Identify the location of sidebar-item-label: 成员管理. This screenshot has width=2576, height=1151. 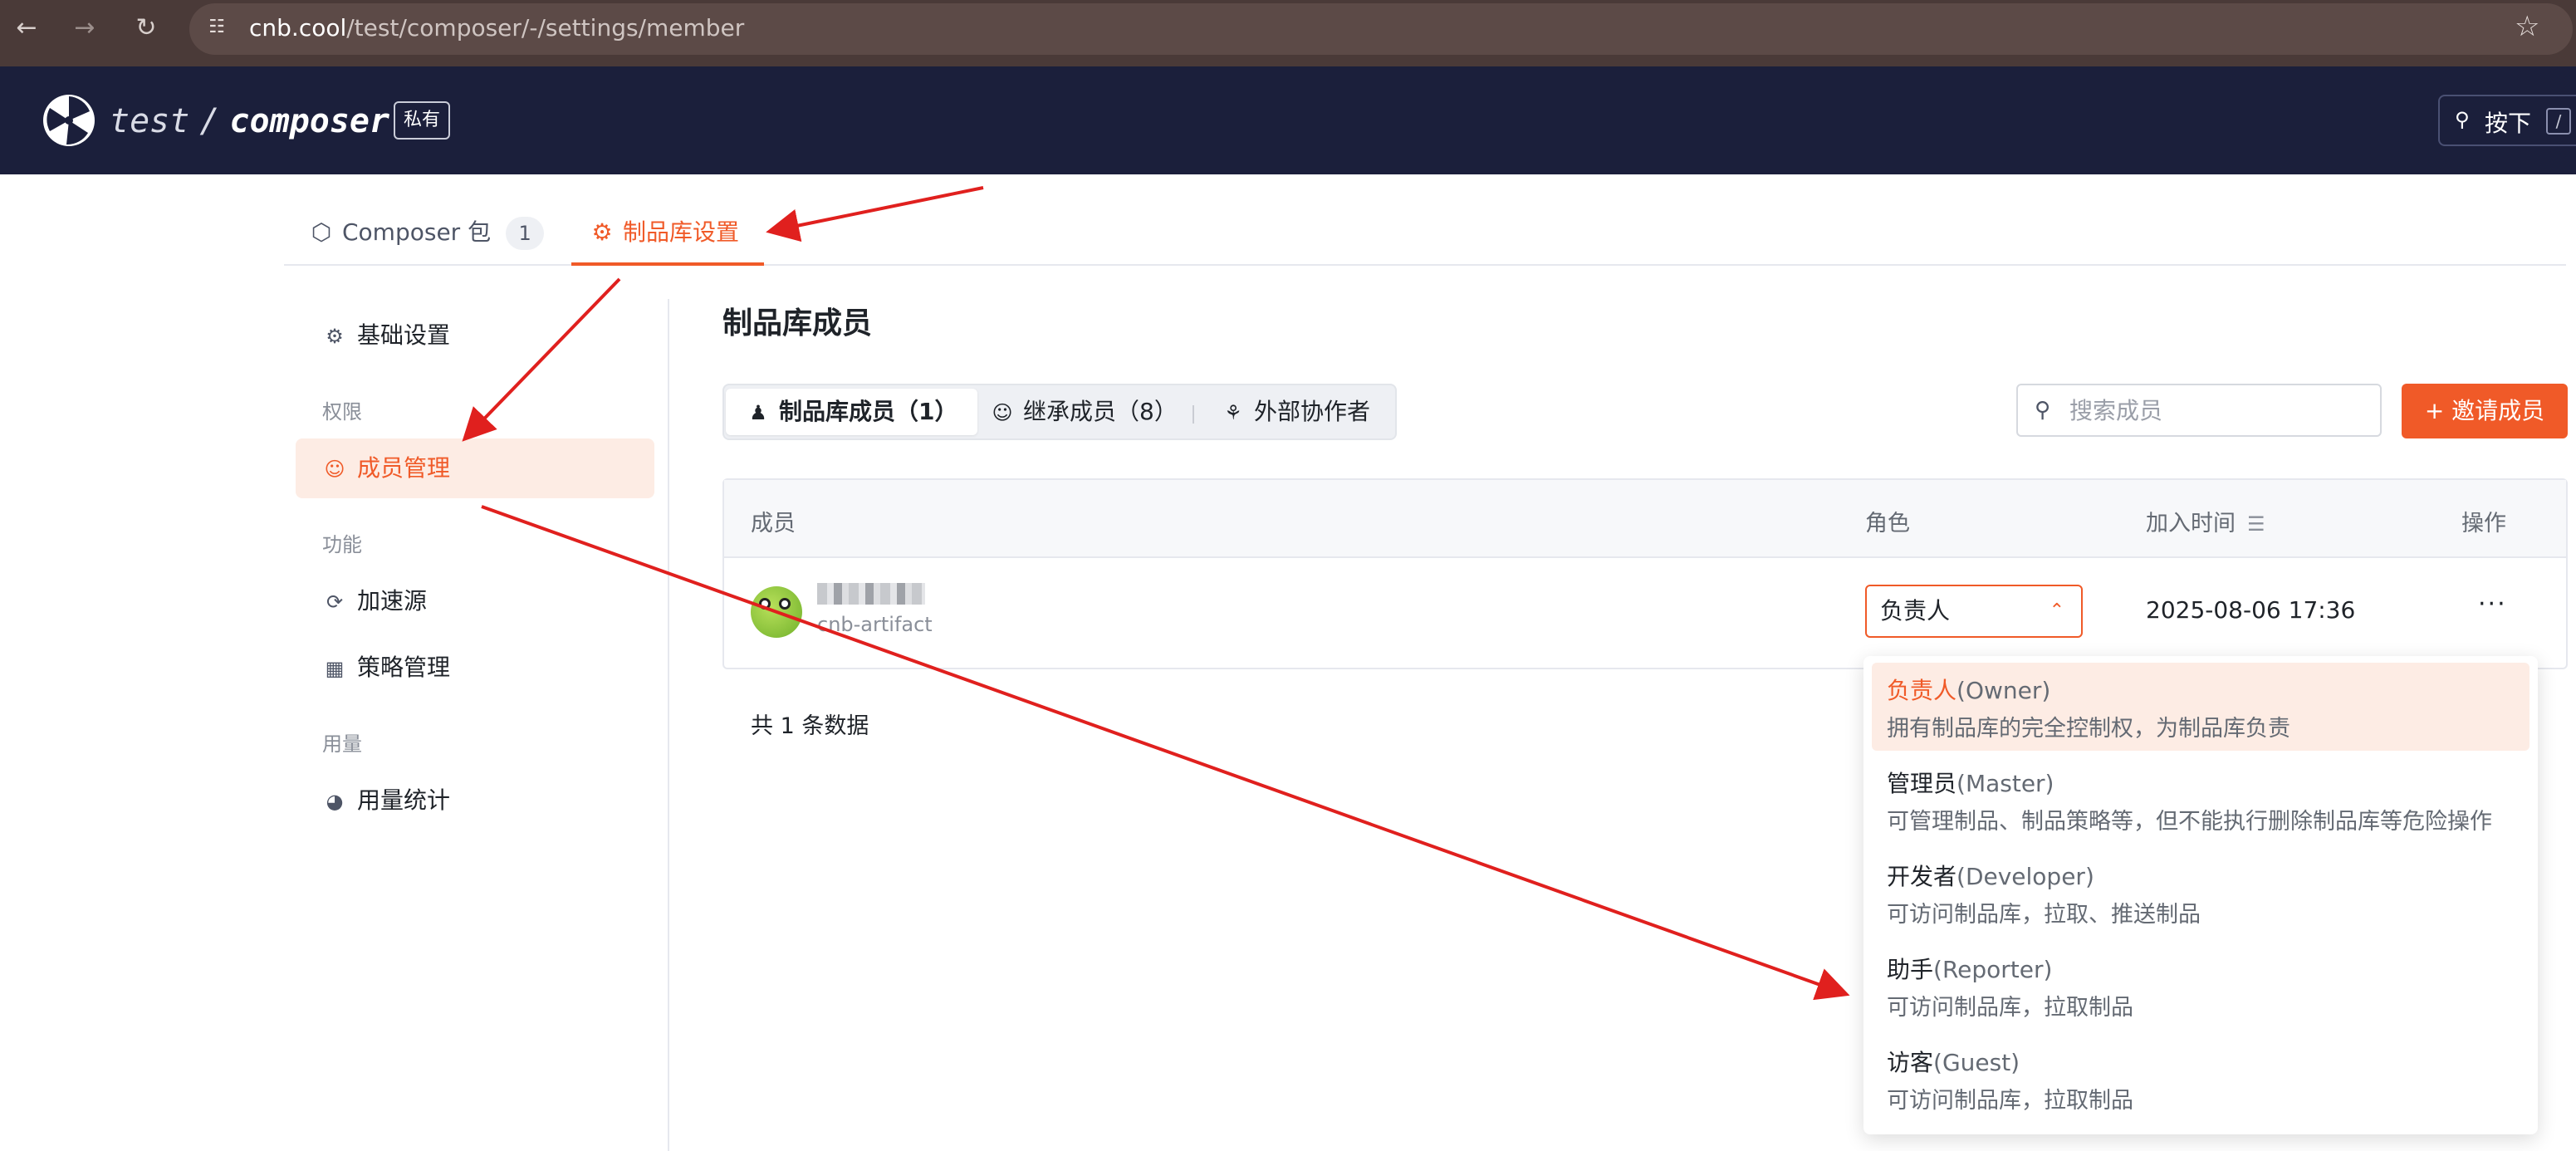
(404, 468).